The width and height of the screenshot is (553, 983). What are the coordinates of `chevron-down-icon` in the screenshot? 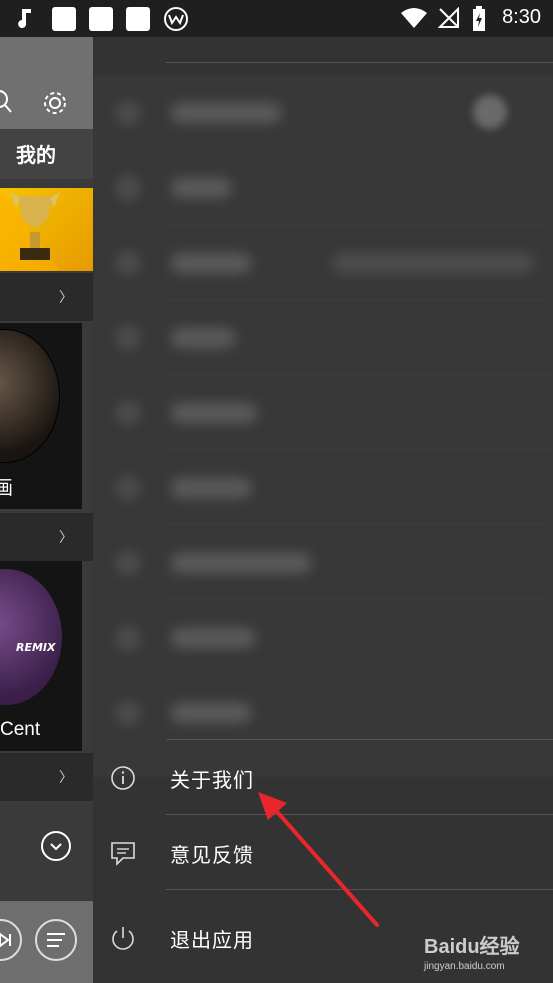 It's located at (56, 847).